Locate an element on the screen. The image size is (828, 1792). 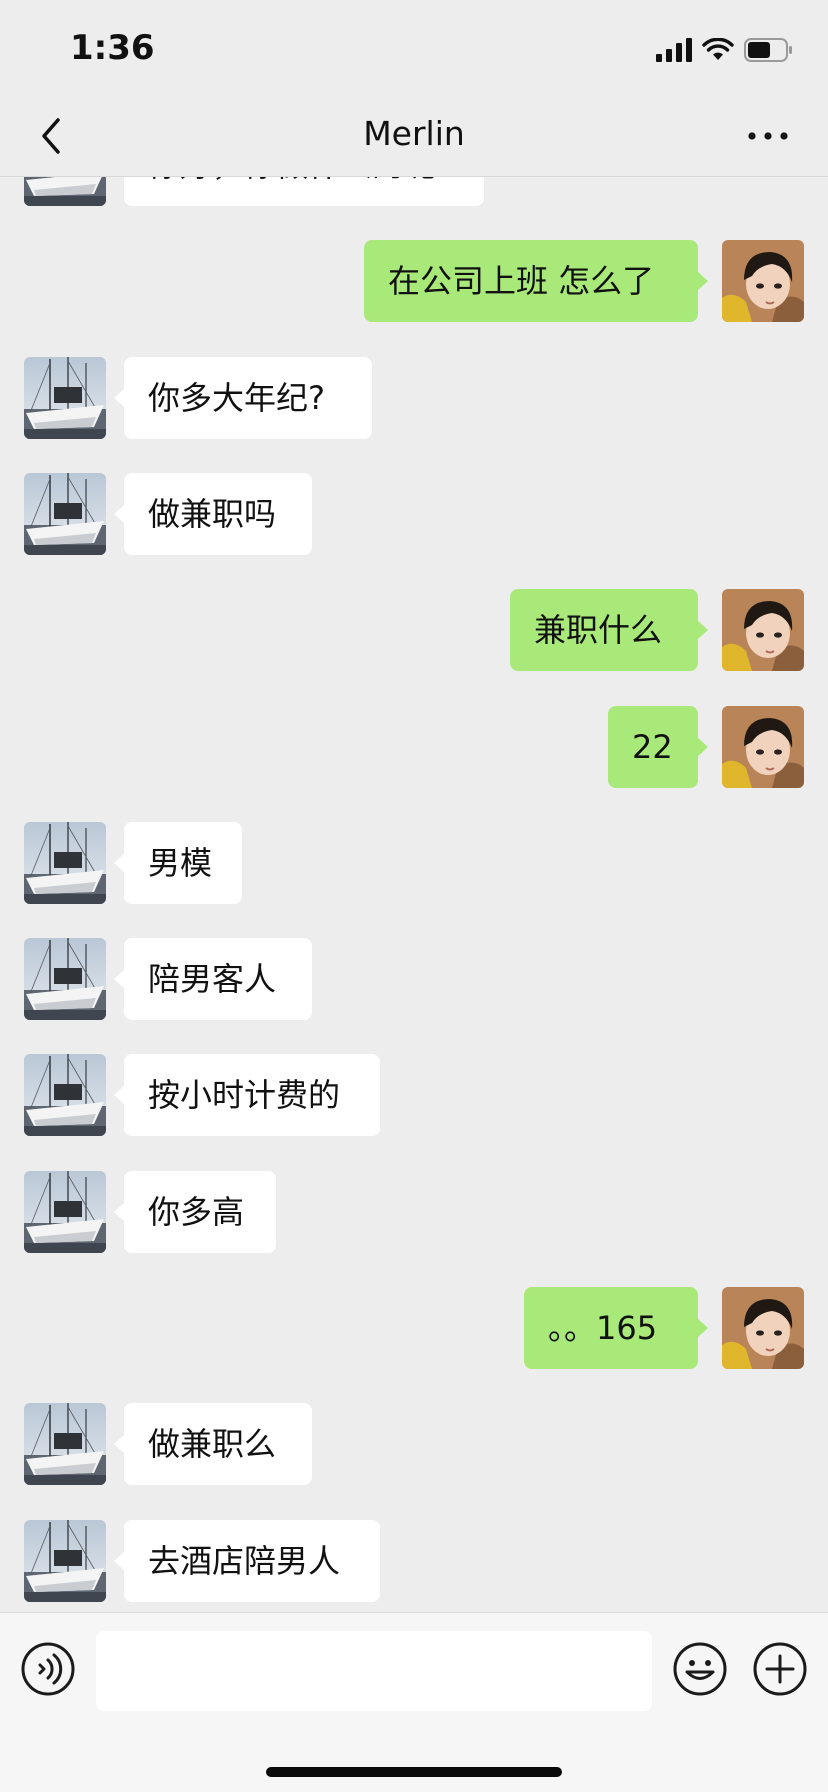
chat-message-received: 你好，你做什么的呢 is located at coordinates (414, 191).